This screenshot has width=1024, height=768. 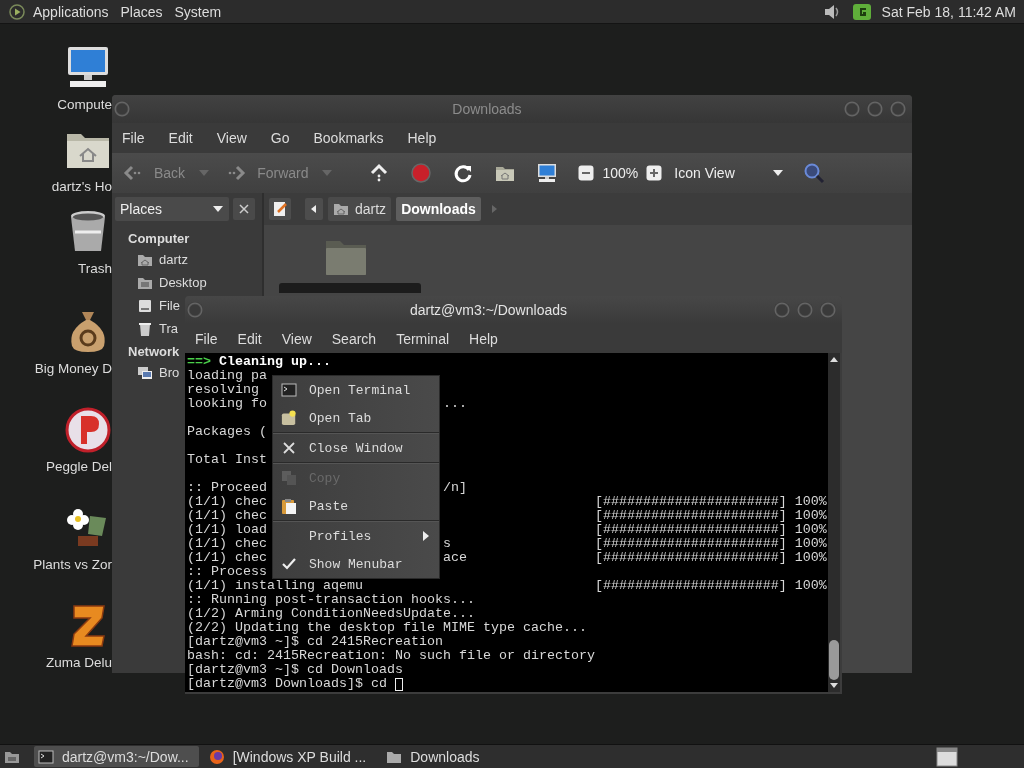 What do you see at coordinates (81, 186) in the screenshot?
I see `desktop-icon-label: dartz's Ho` at bounding box center [81, 186].